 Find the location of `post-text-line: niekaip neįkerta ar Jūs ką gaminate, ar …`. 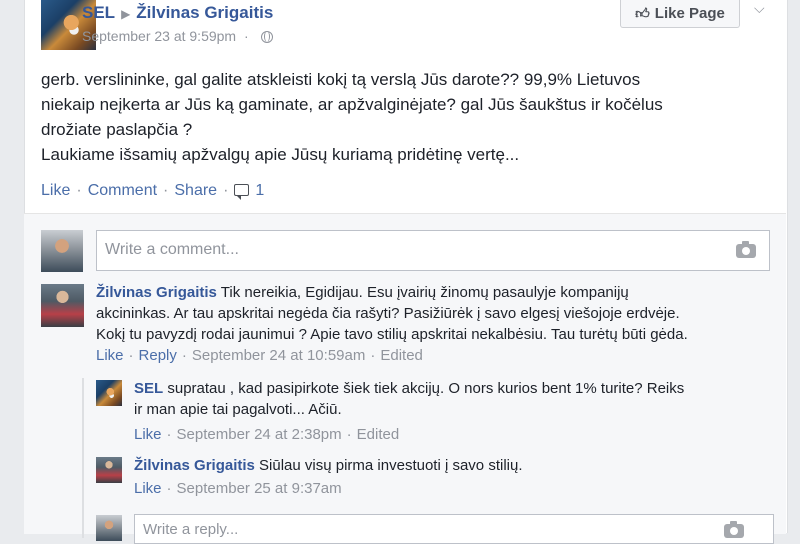

post-text-line: niekaip neįkerta ar Jūs ką gaminate, ar … is located at coordinates (352, 104).